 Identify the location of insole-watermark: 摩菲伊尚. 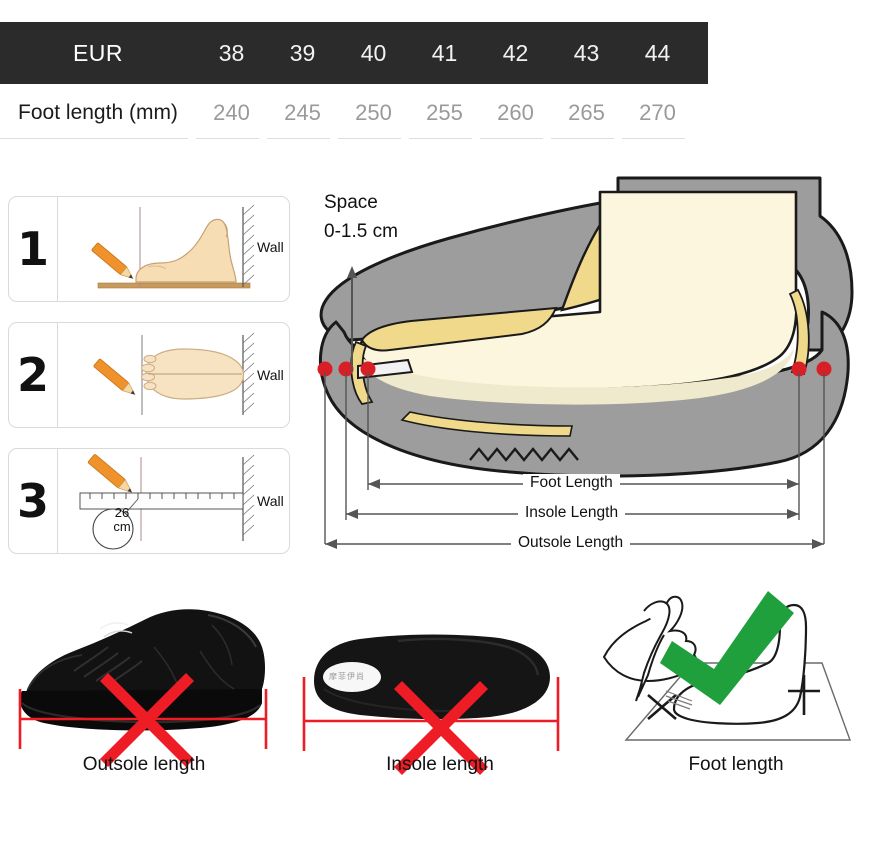
(347, 676).